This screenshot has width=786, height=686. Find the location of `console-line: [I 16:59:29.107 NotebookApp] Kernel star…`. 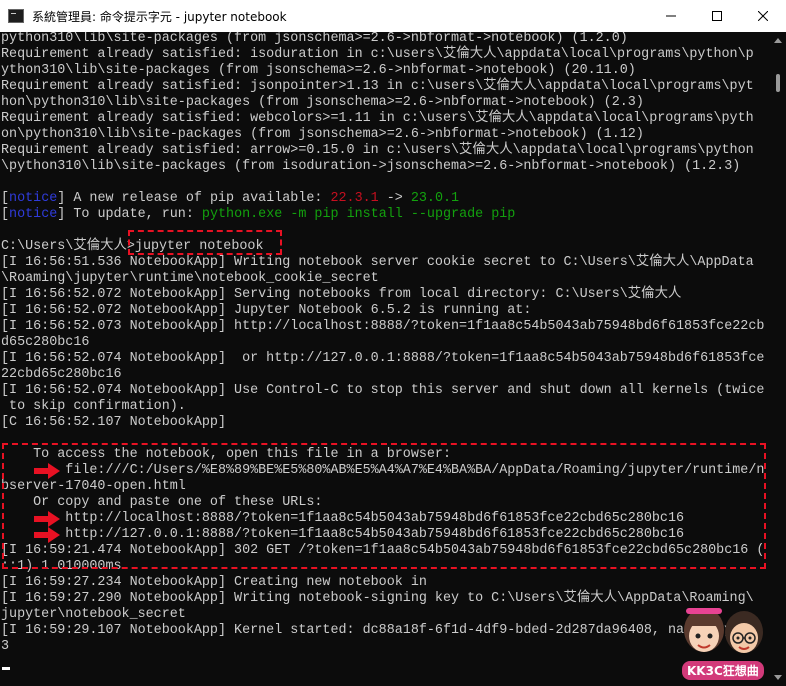

console-line: [I 16:59:29.107 NotebookApp] Kernel star… is located at coordinates (382, 631).